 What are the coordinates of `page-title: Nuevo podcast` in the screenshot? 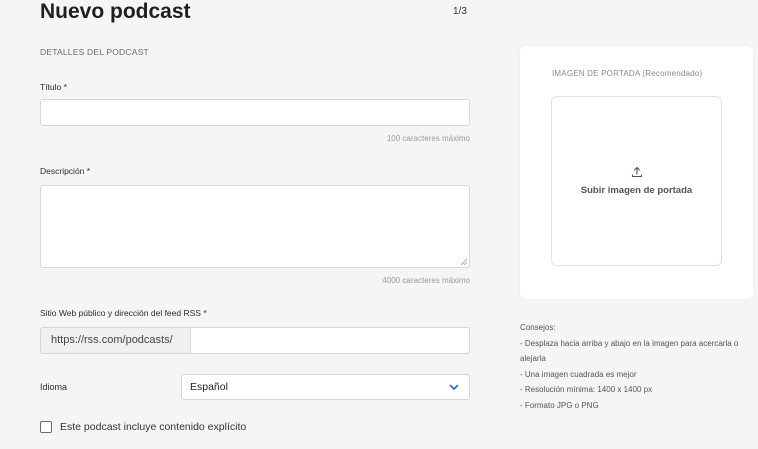 It's located at (115, 11).